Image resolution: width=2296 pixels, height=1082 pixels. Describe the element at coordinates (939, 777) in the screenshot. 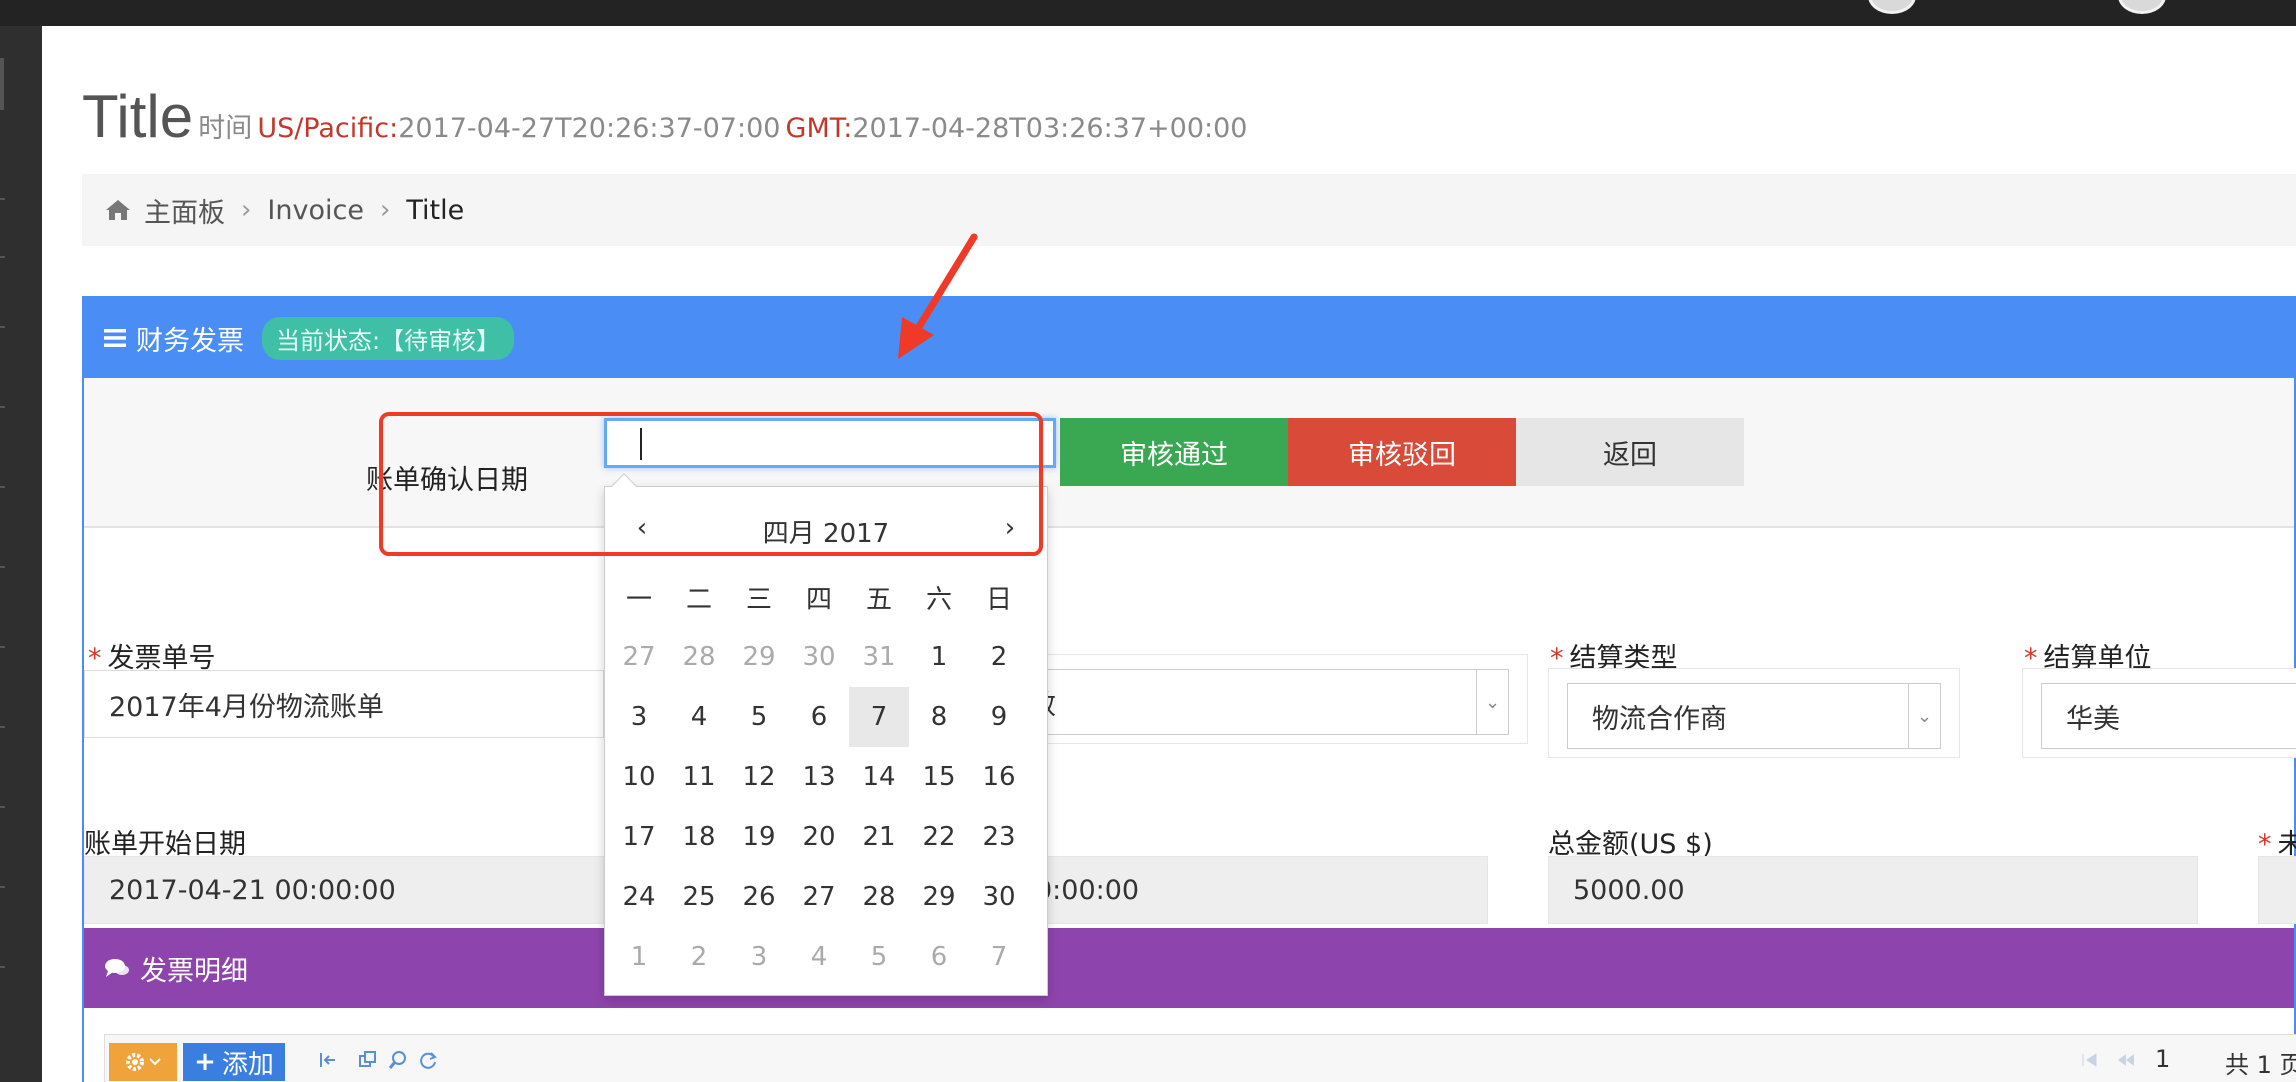

I see `day-cell: 15` at that location.